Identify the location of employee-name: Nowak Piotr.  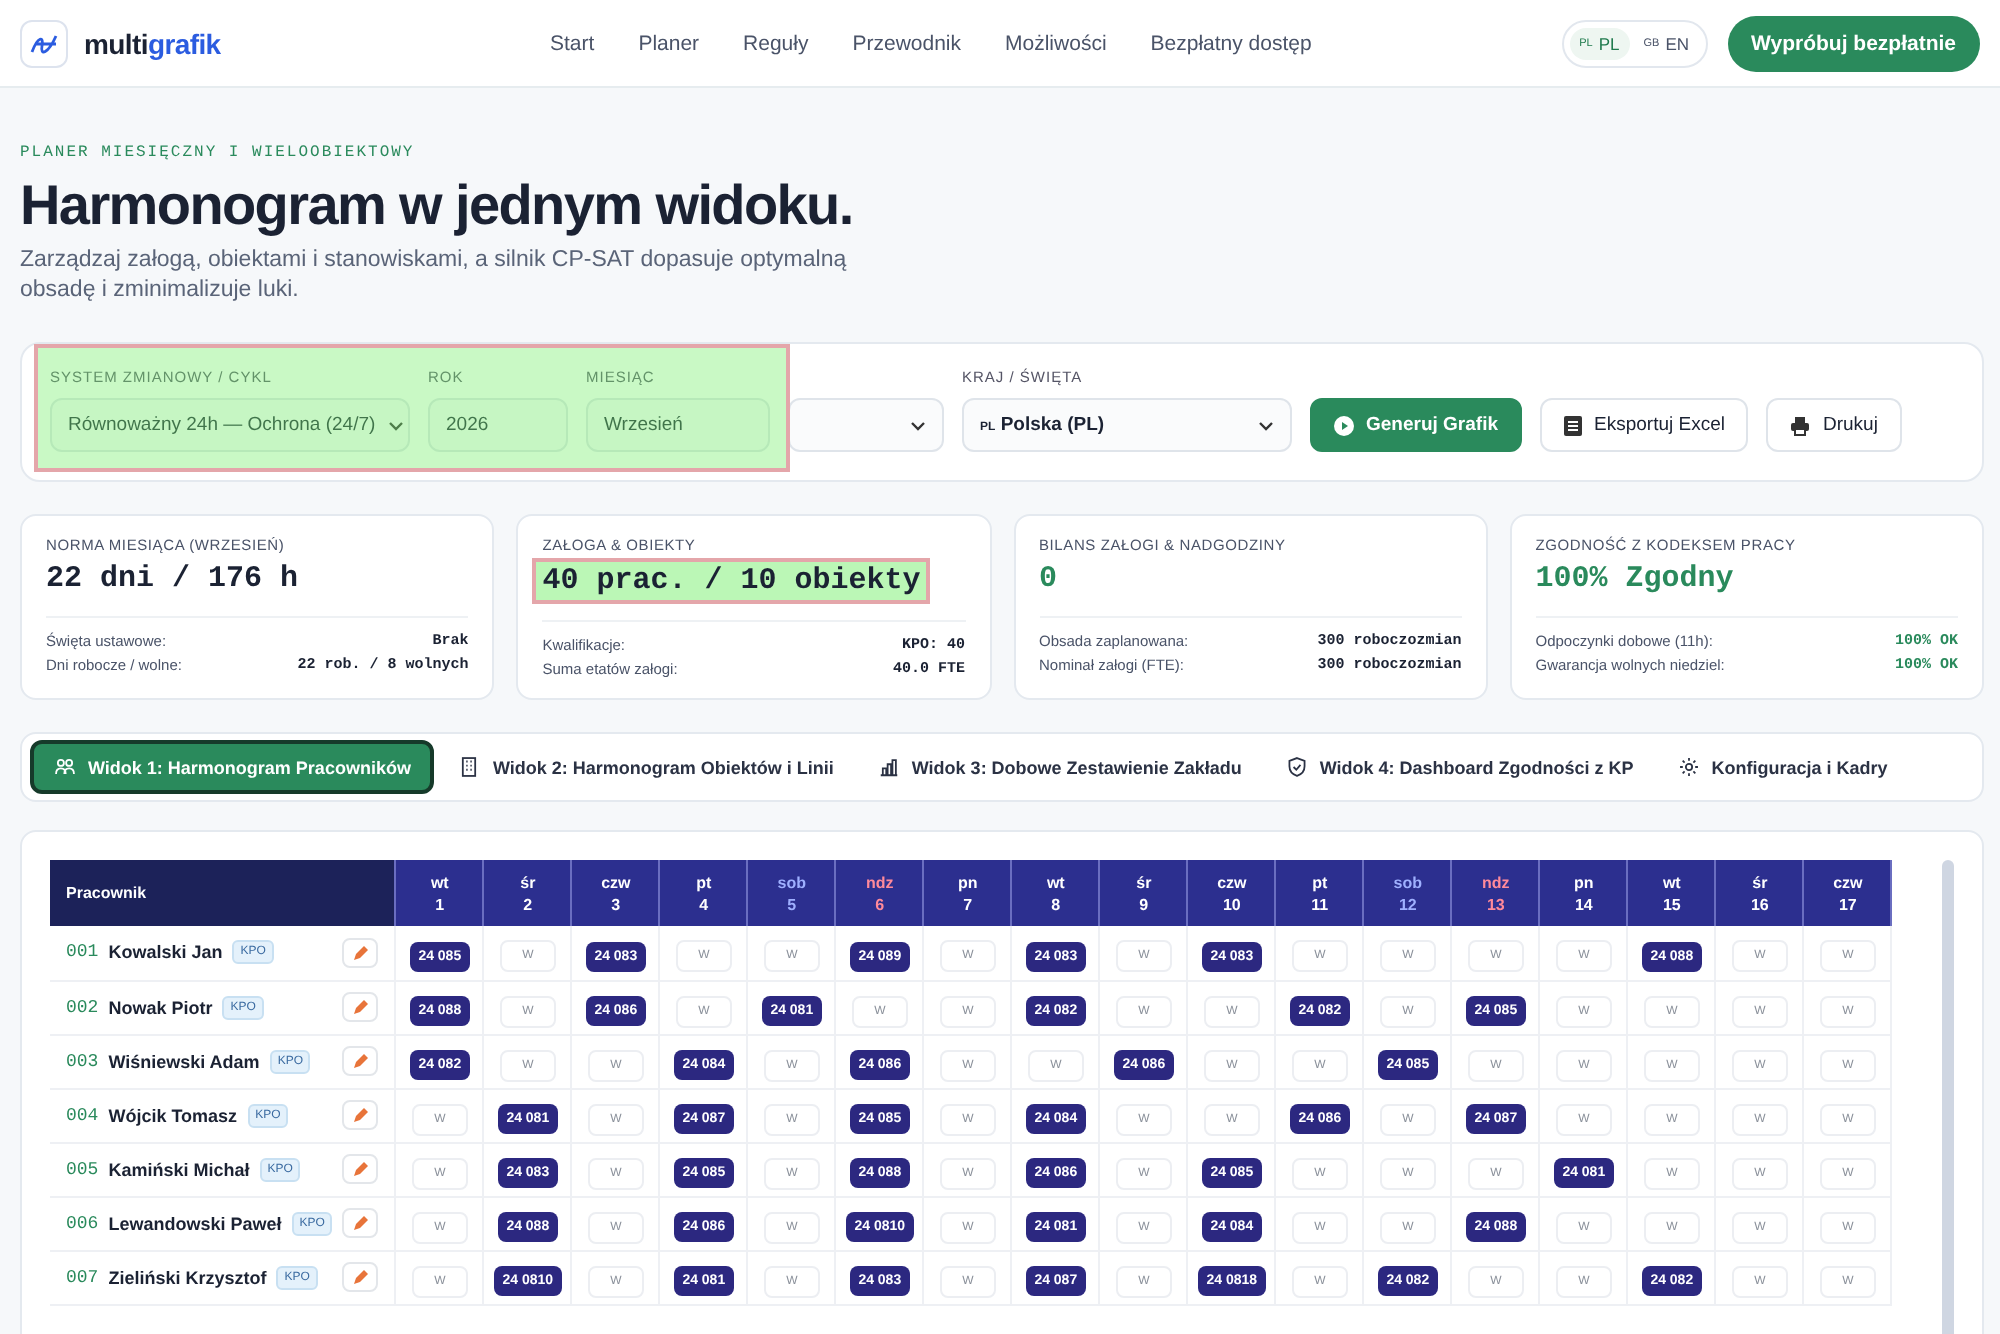
(160, 1007).